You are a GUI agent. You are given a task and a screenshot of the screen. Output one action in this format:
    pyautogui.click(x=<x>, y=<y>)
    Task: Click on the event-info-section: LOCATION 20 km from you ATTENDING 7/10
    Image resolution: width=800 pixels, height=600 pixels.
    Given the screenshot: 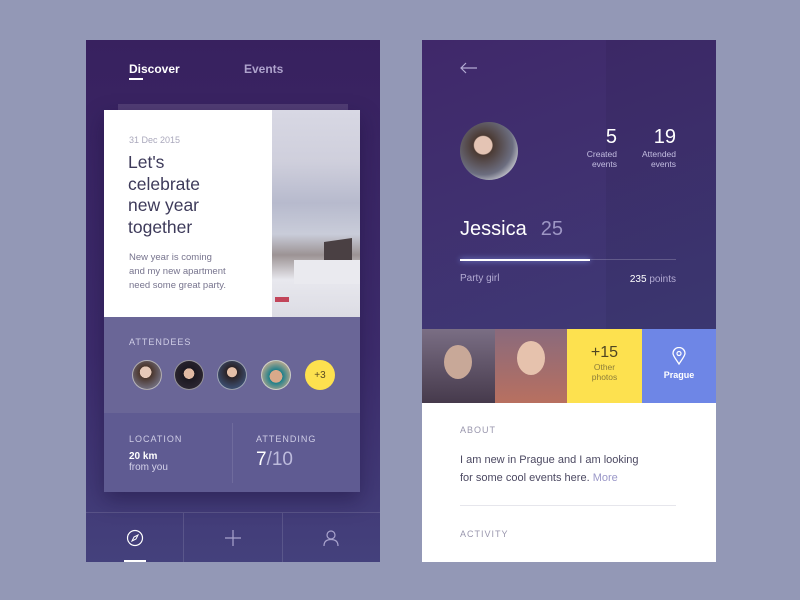 What is the action you would take?
    pyautogui.click(x=232, y=452)
    